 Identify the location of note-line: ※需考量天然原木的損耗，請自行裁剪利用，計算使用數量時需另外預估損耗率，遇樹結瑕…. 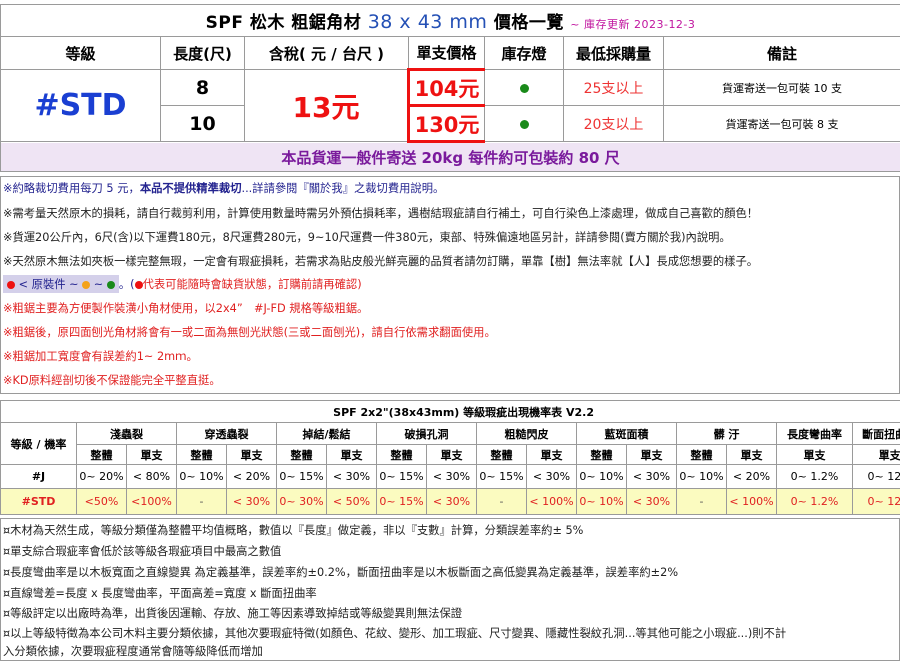
(381, 213).